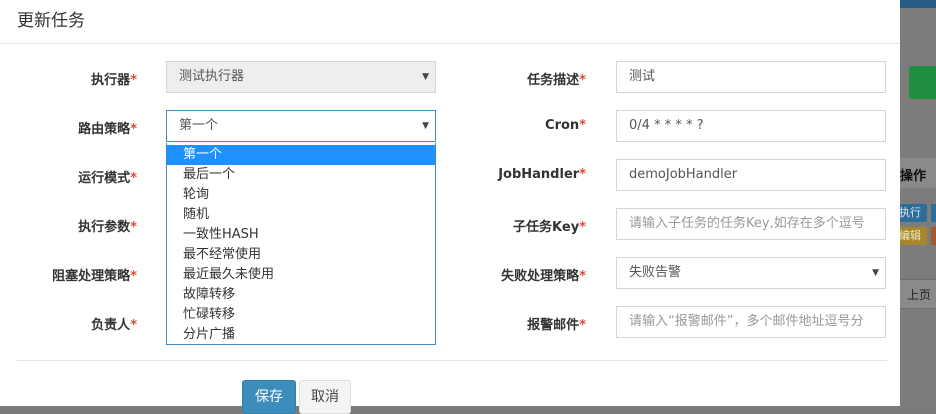 The width and height of the screenshot is (936, 414). What do you see at coordinates (301, 77) in the screenshot?
I see `executor-select: 测试执行器 ▼` at bounding box center [301, 77].